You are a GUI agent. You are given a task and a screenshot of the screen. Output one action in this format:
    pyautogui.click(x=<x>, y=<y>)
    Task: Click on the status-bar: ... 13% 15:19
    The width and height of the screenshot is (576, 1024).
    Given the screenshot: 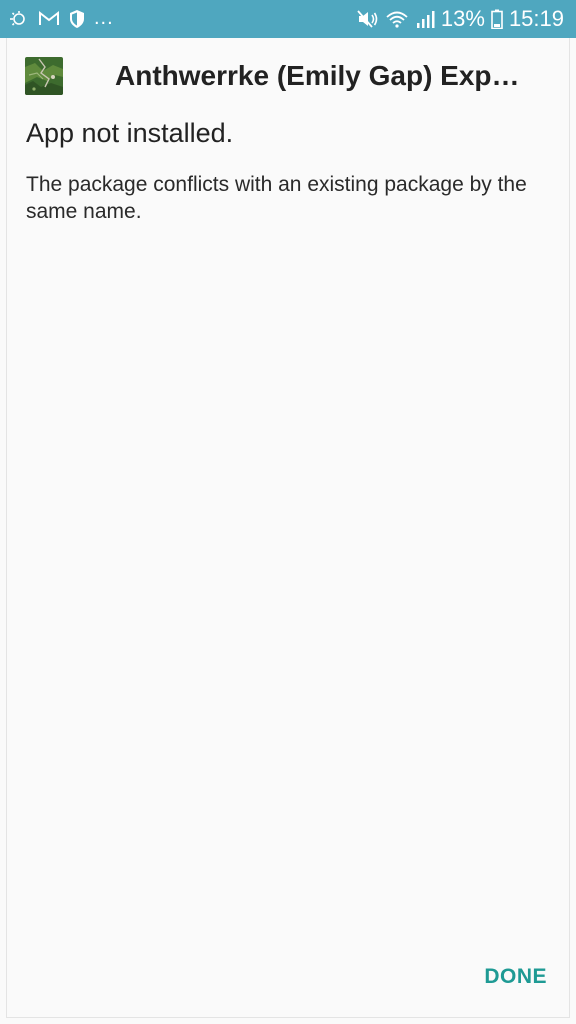 What is the action you would take?
    pyautogui.click(x=288, y=19)
    